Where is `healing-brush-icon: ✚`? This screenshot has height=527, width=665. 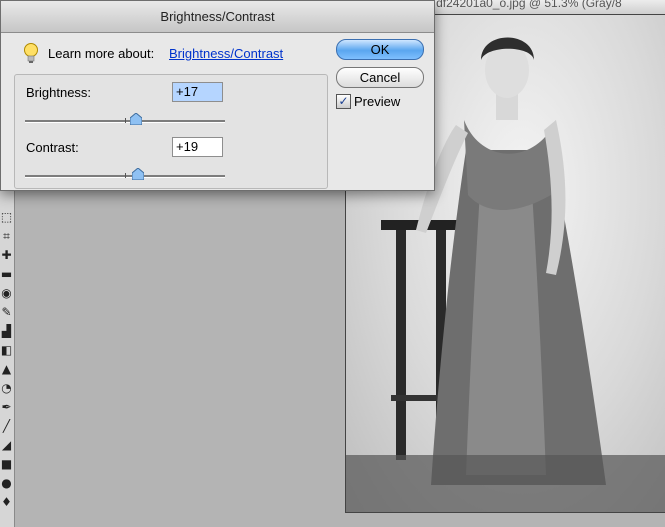
healing-brush-icon: ✚ is located at coordinates (6, 255).